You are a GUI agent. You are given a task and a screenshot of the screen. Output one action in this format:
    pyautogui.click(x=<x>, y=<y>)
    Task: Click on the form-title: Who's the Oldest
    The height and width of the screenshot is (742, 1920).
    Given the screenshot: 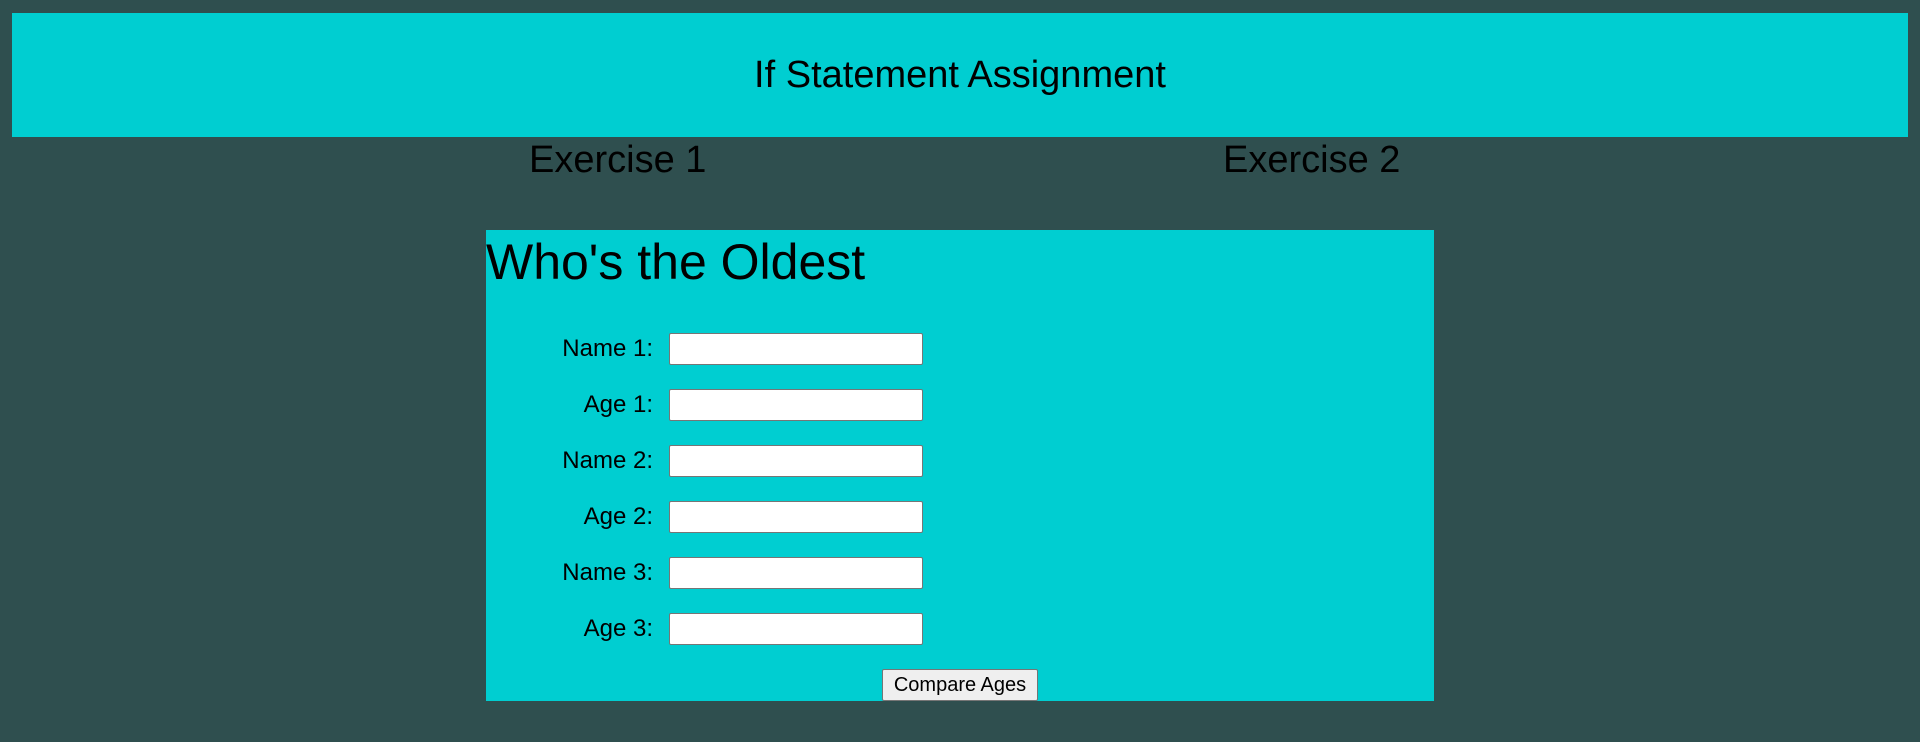 What is the action you would take?
    pyautogui.click(x=676, y=262)
    